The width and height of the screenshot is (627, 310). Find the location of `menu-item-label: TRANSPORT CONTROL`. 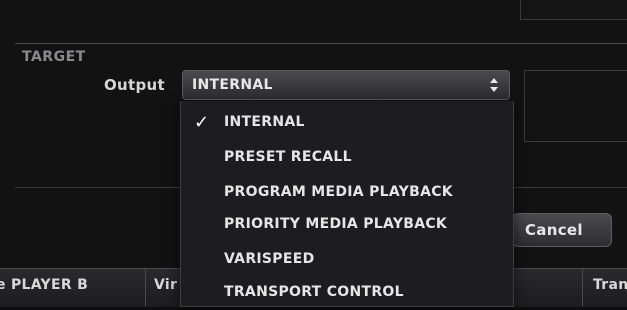

menu-item-label: TRANSPORT CONTROL is located at coordinates (314, 292).